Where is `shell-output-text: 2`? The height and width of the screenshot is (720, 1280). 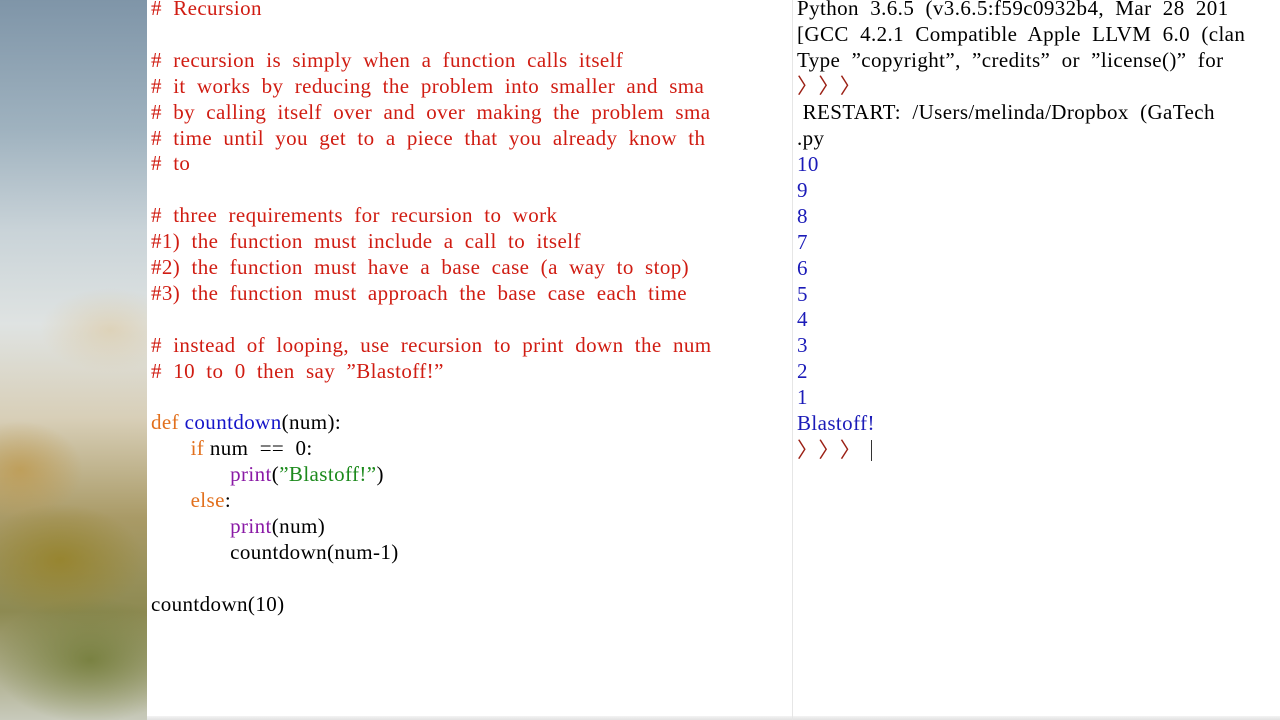
shell-output-text: 2 is located at coordinates (802, 371).